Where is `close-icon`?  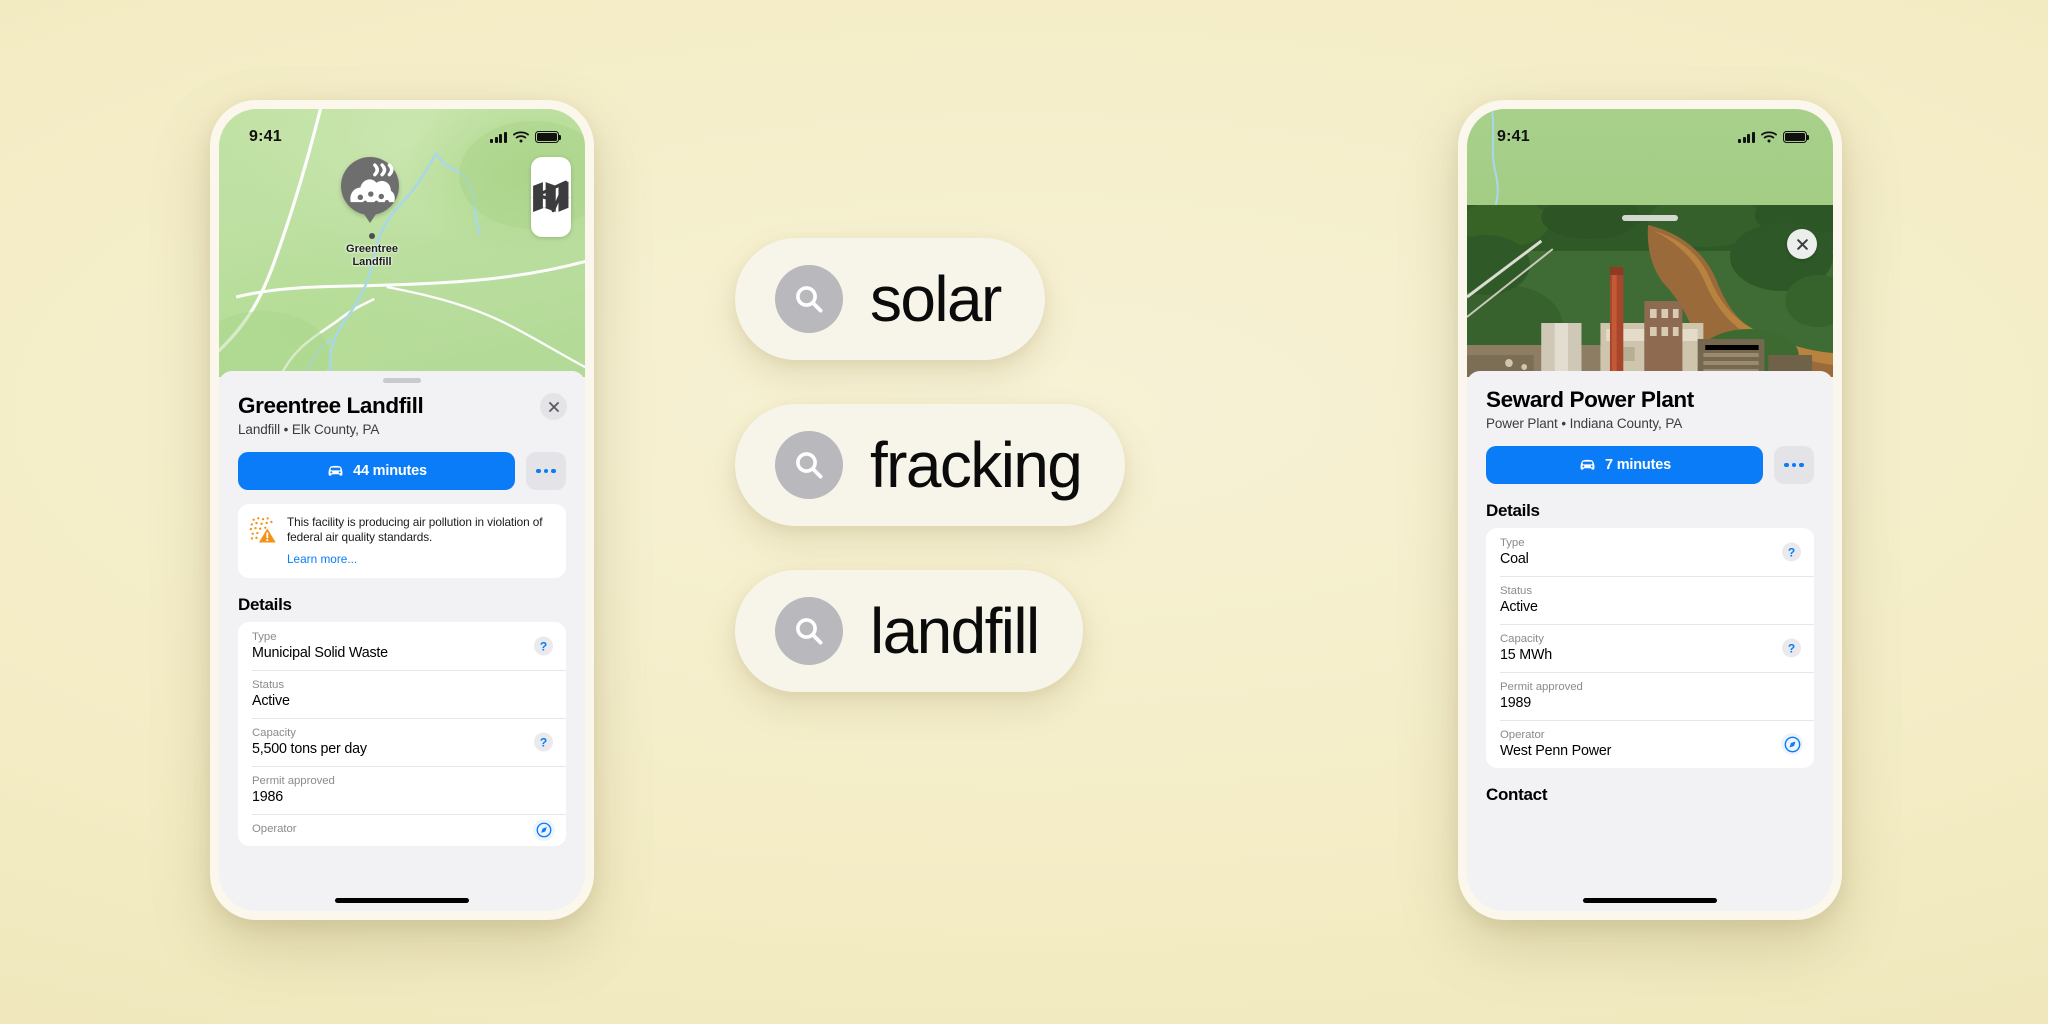 close-icon is located at coordinates (553, 406).